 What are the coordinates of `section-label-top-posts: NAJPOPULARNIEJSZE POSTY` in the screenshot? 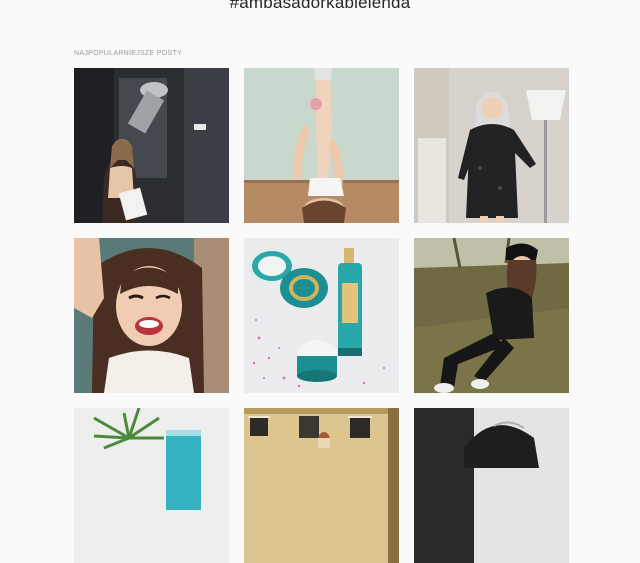 It's located at (128, 53).